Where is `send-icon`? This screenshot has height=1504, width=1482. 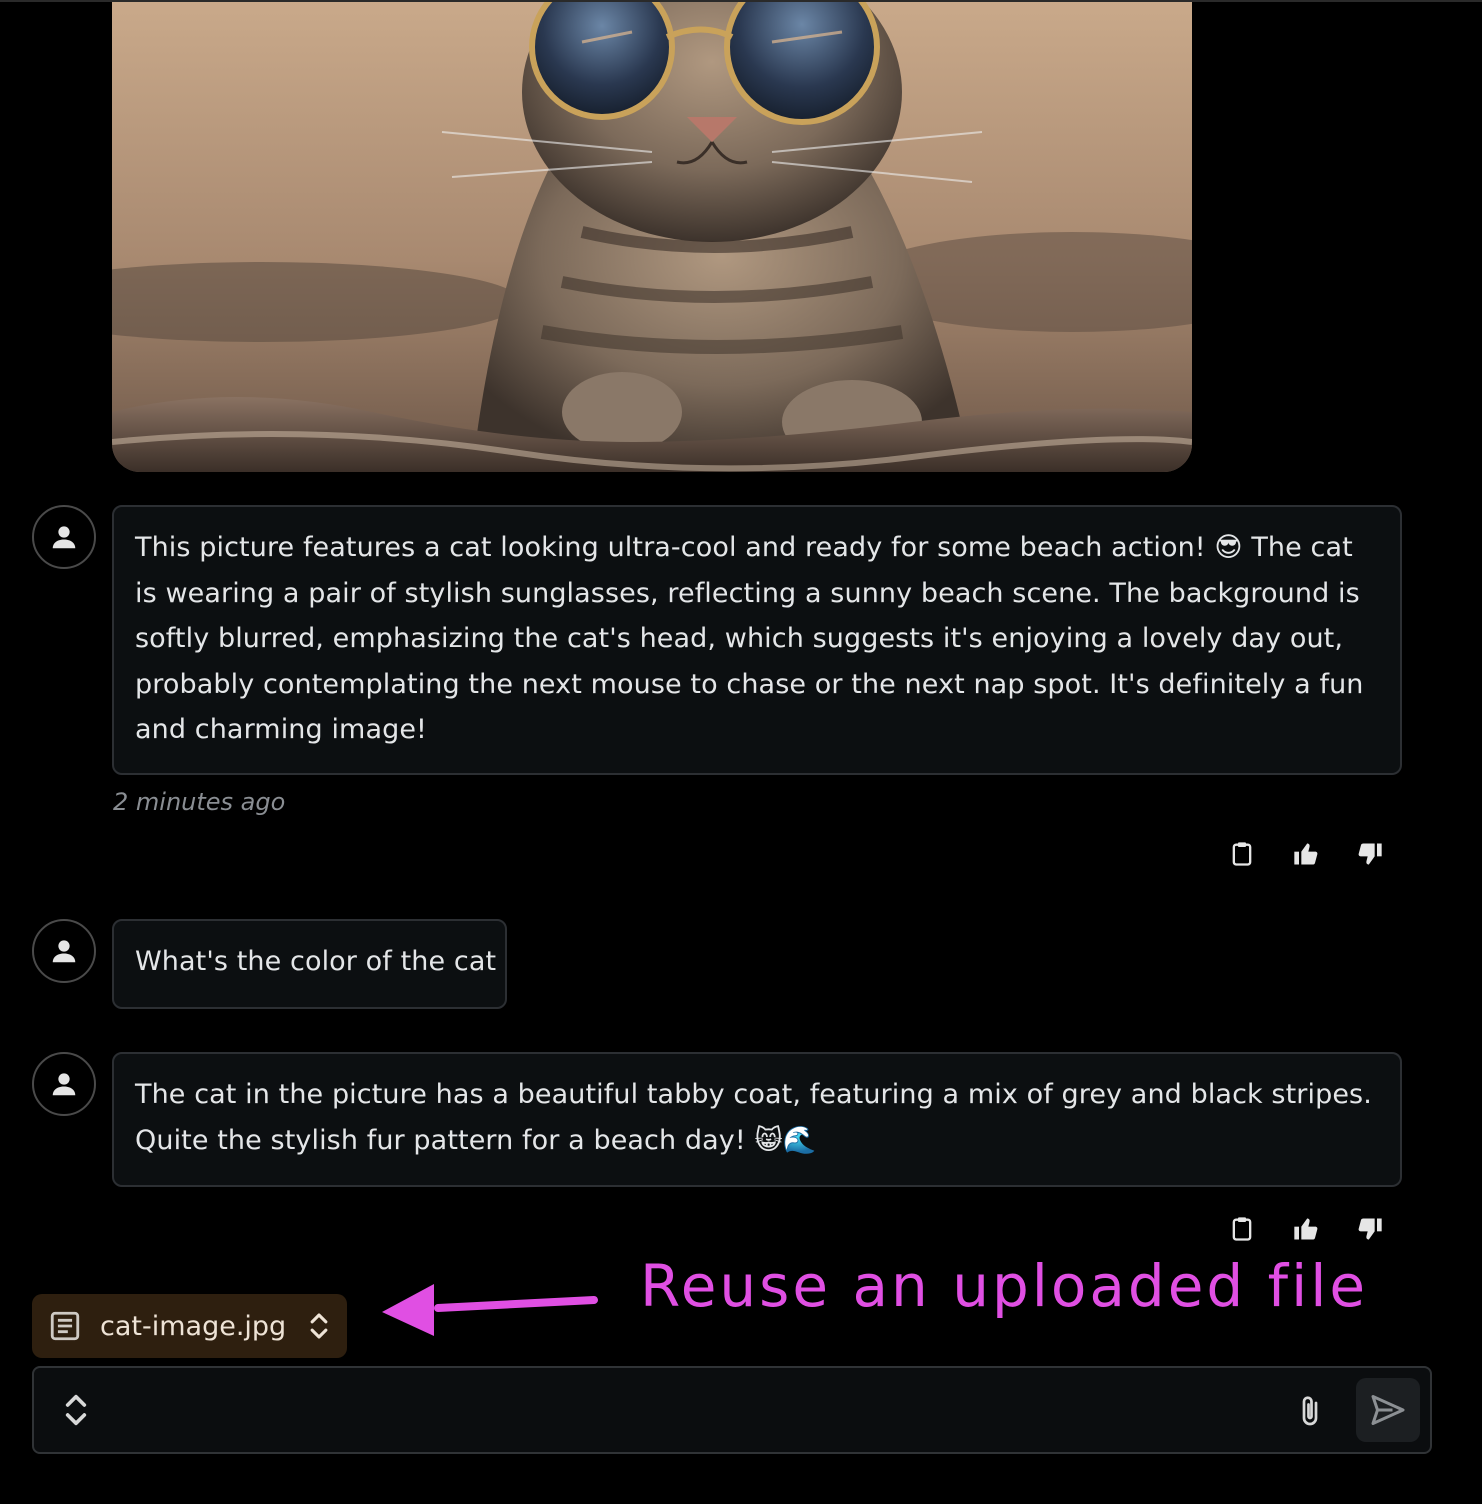
send-icon is located at coordinates (1388, 1410).